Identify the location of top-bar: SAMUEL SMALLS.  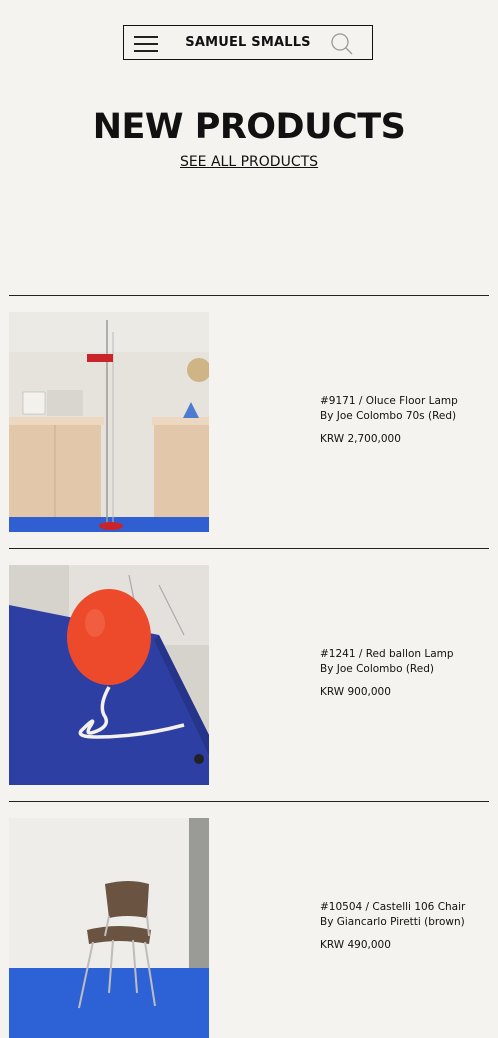
(248, 42).